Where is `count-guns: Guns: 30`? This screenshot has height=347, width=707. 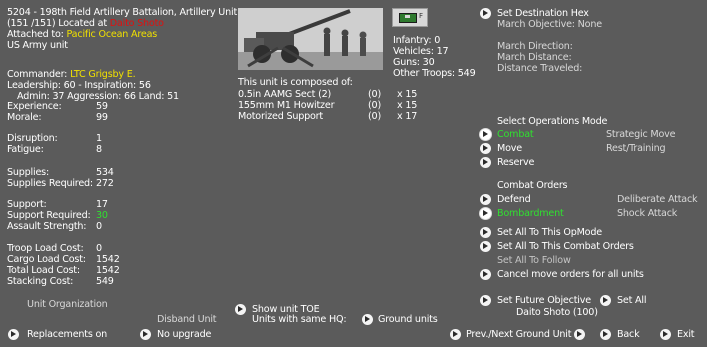
count-guns: Guns: 30 is located at coordinates (414, 62).